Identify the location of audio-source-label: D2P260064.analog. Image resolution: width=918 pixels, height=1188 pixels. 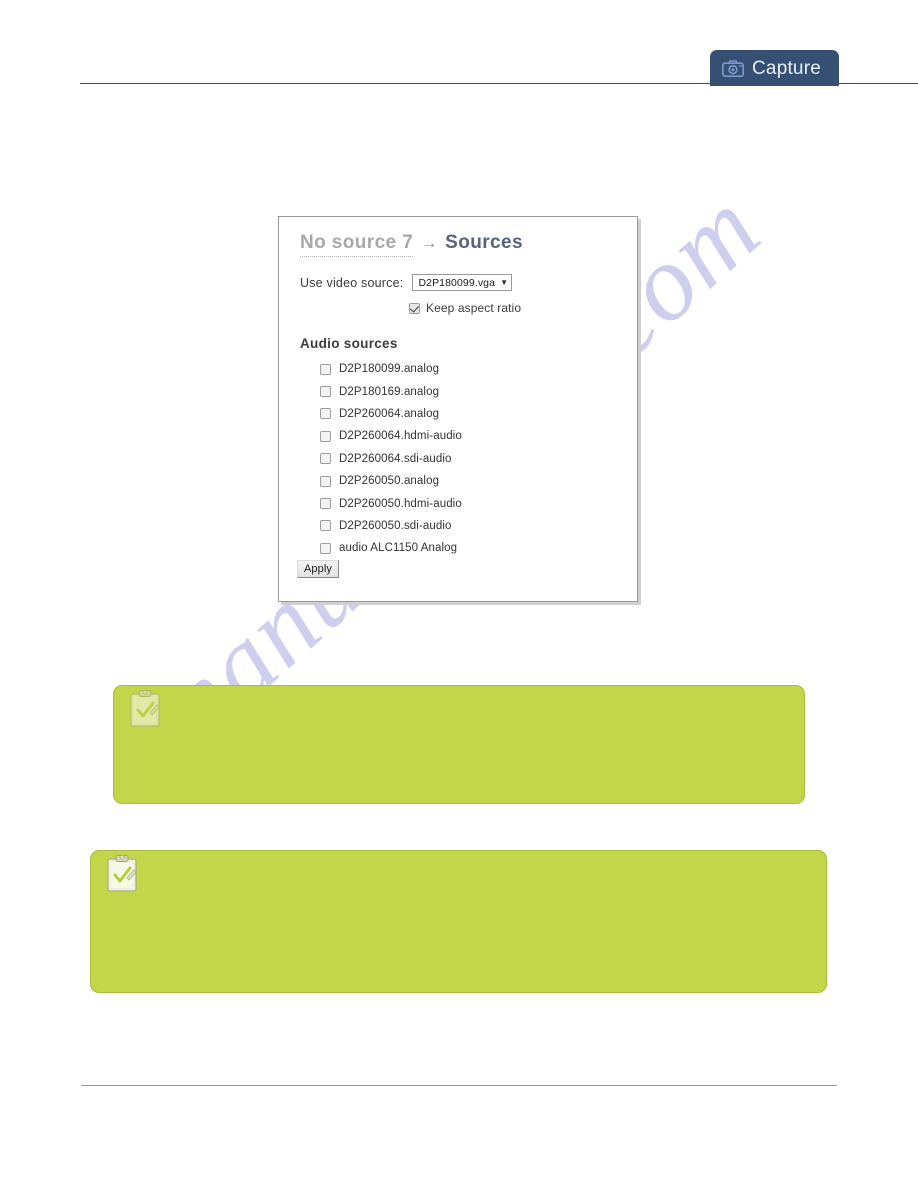
(389, 413).